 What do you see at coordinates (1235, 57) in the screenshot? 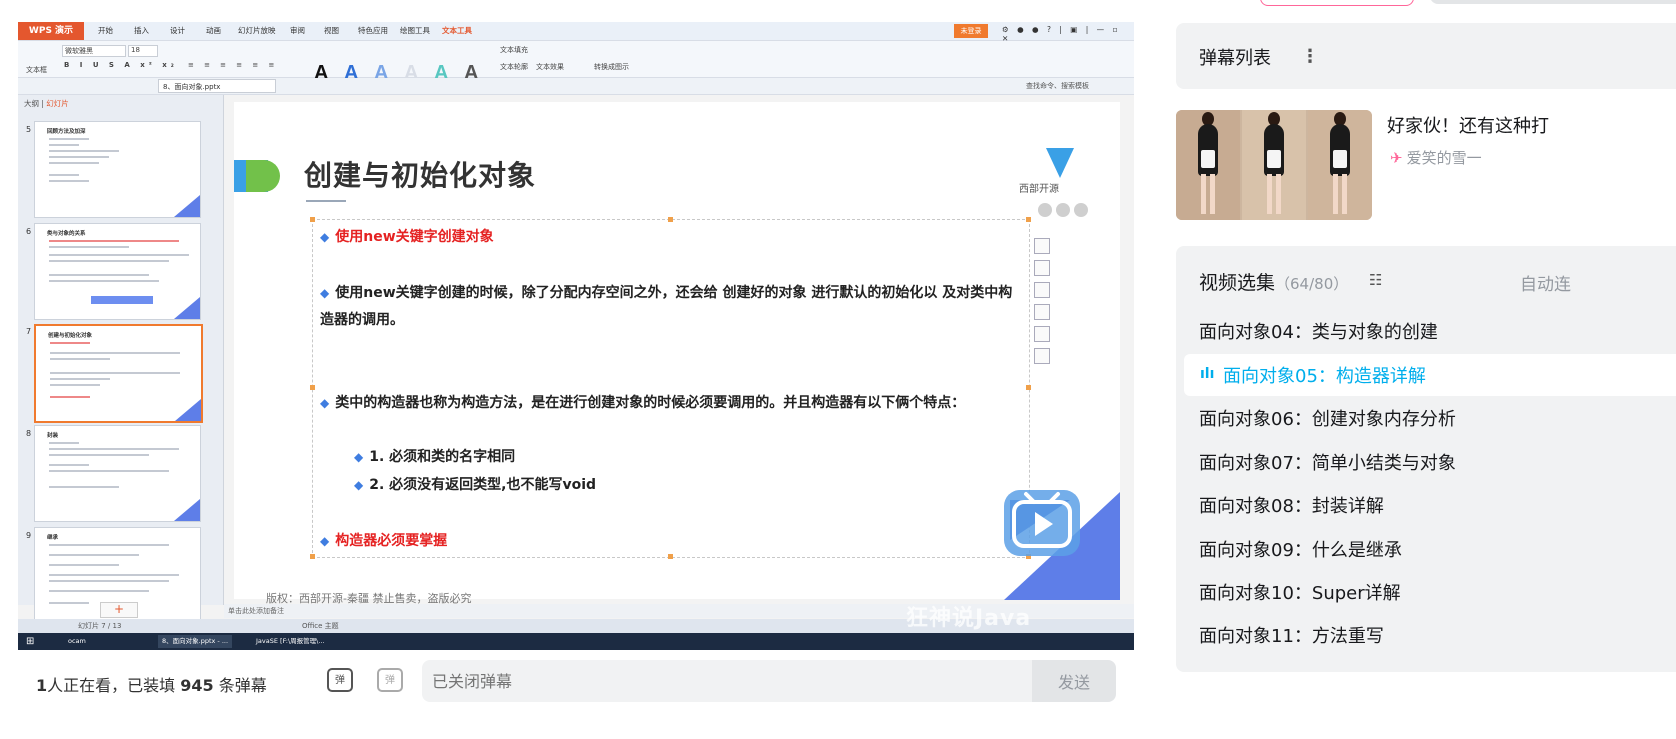
I see `danmaku-list-title: 弹幕列表` at bounding box center [1235, 57].